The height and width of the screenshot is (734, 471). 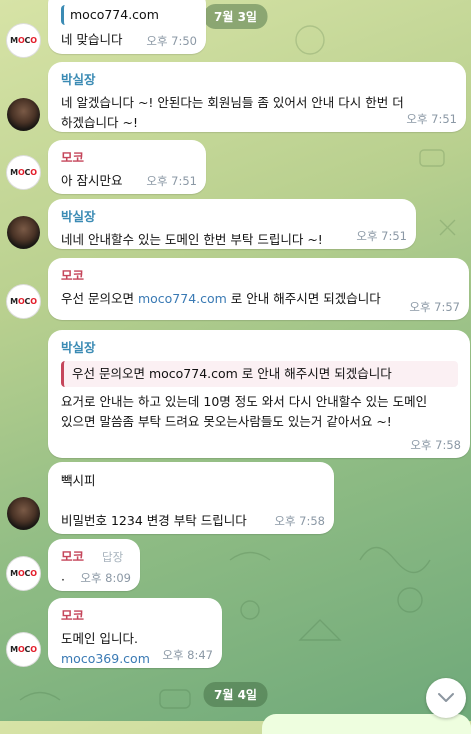 What do you see at coordinates (434, 307) in the screenshot?
I see `message-time: 오후 7:57` at bounding box center [434, 307].